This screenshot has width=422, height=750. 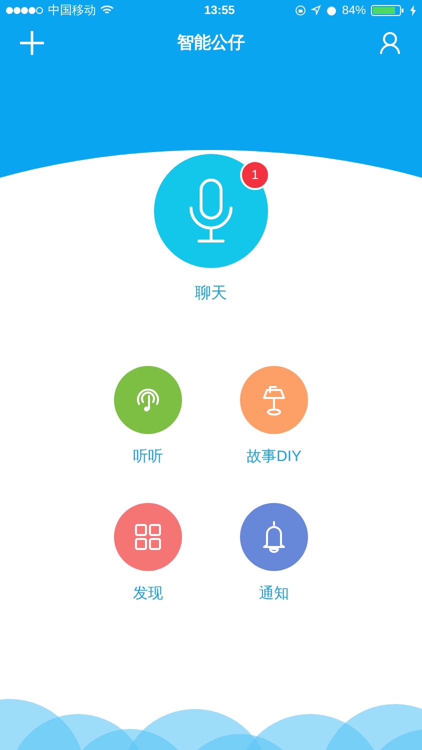 I want to click on battery-percent: 84%, so click(x=354, y=10).